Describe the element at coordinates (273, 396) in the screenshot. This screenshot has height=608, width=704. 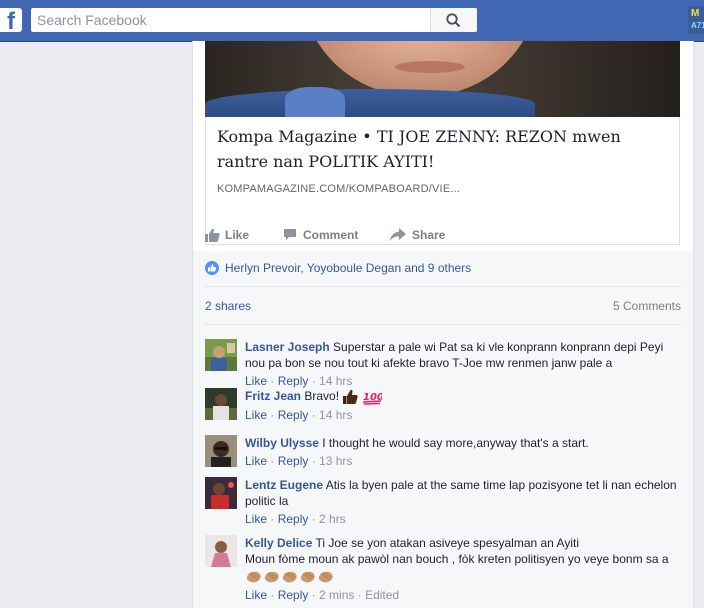
I see `comment-author: Fritz Jean` at that location.